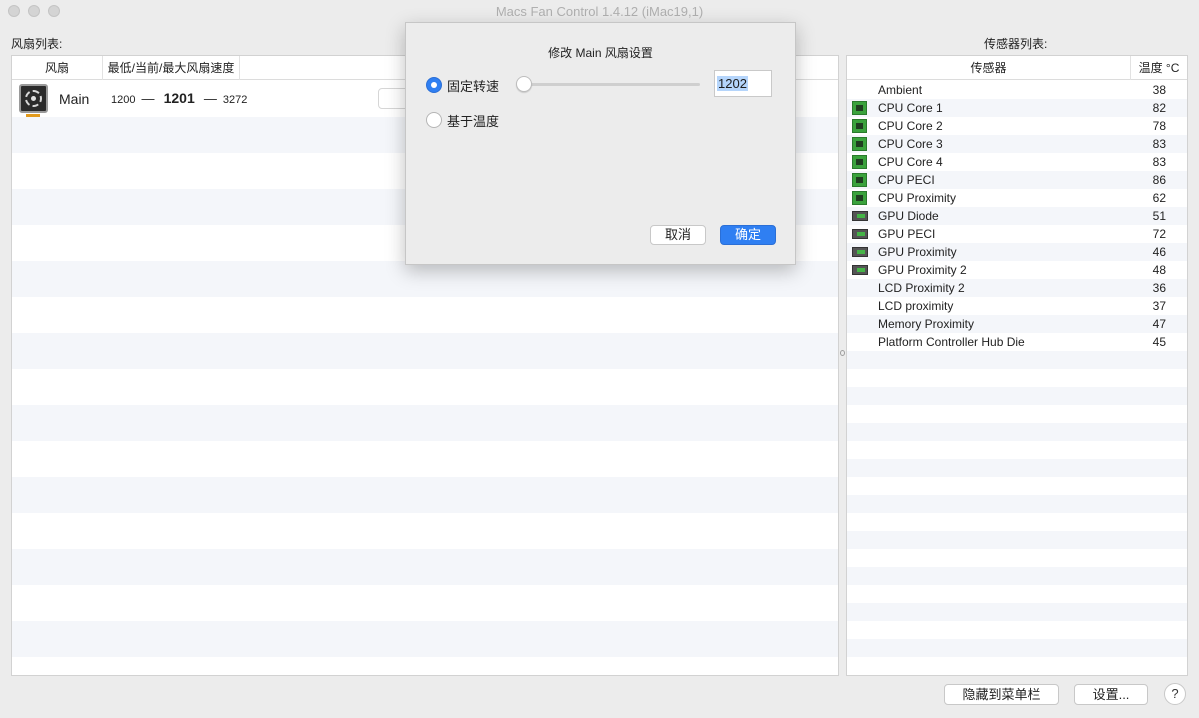  I want to click on sensor-temperature: 36, so click(1159, 288).